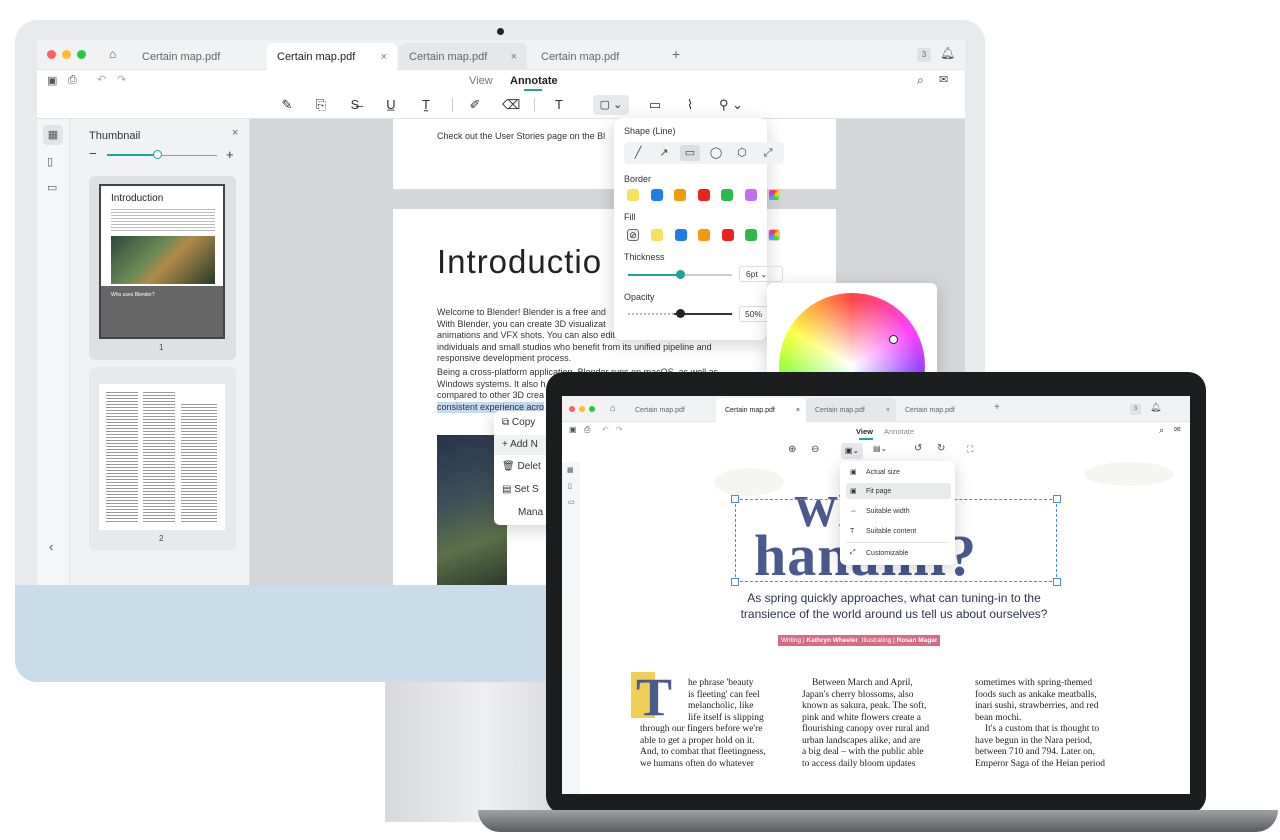  Describe the element at coordinates (52, 187) in the screenshot. I see `comment-panel-icon: ▭` at that location.